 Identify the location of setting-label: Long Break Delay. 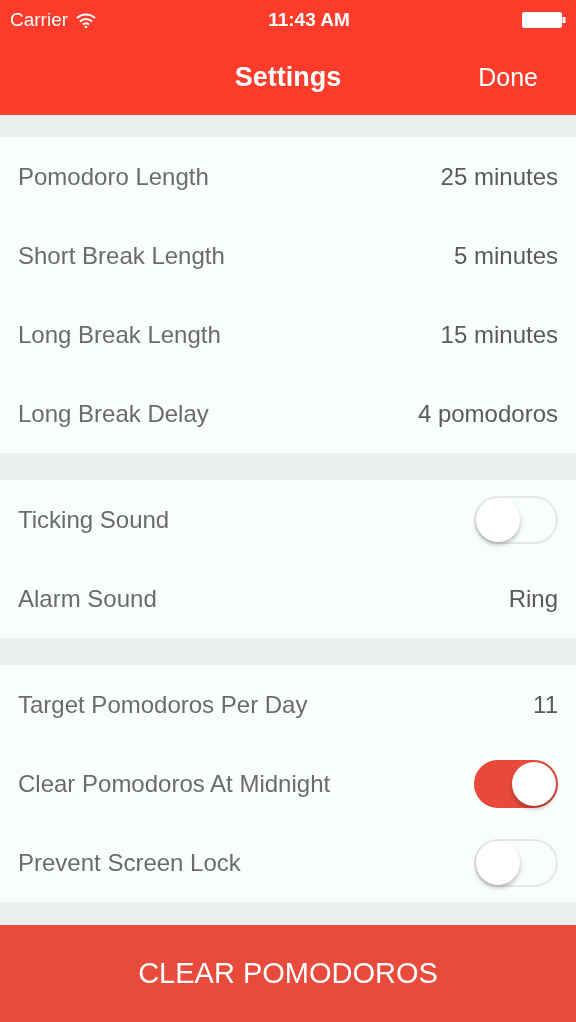
(113, 413).